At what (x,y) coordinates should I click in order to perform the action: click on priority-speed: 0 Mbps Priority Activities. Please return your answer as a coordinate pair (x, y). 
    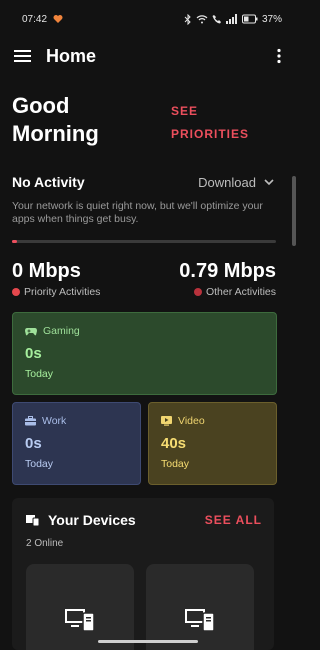
    Looking at the image, I should click on (56, 278).